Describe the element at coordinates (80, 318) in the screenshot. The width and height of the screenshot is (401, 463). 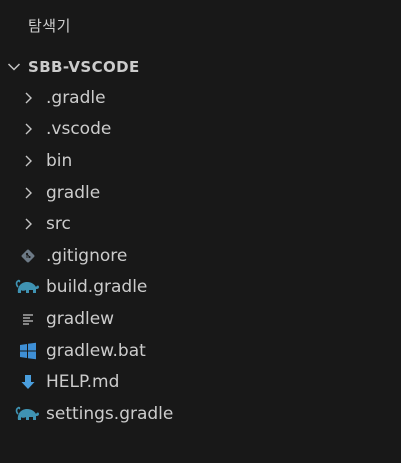
I see `tree-item-label: gradlew` at that location.